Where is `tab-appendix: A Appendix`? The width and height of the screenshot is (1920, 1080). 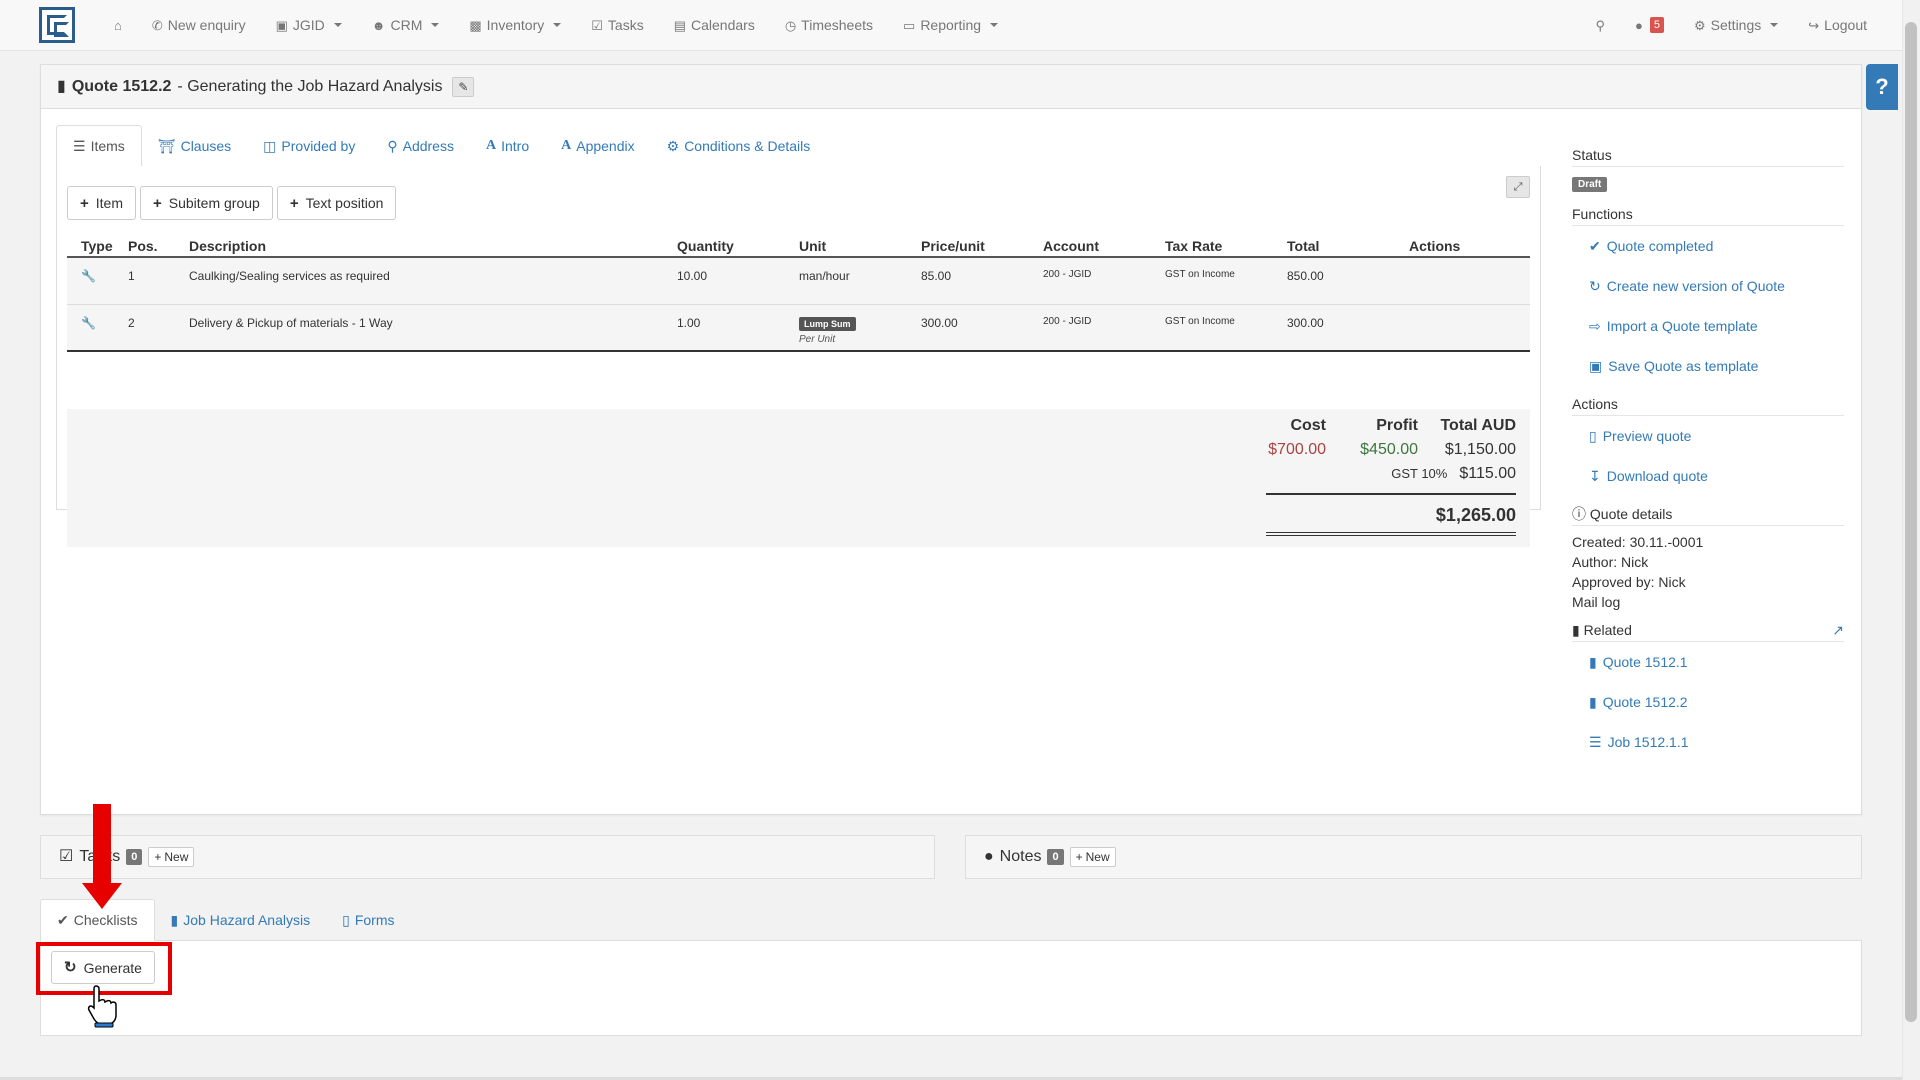 tab-appendix: A Appendix is located at coordinates (598, 146).